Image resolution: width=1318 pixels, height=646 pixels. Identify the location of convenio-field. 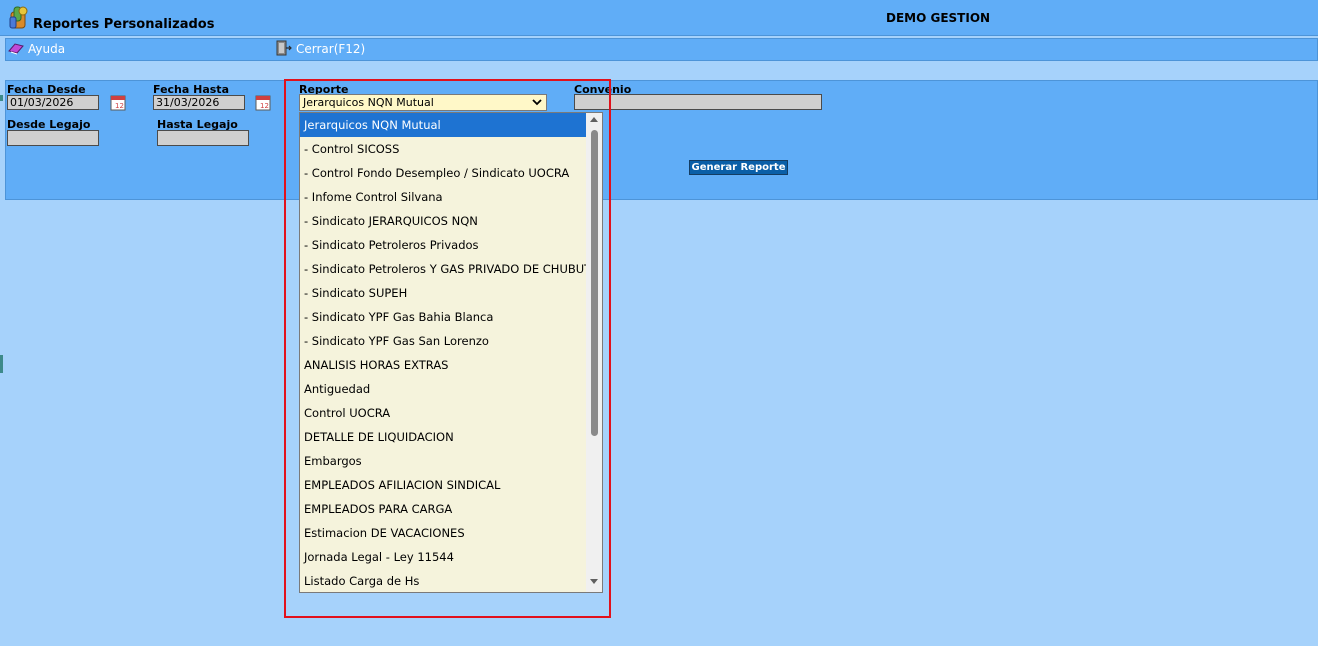
(698, 102).